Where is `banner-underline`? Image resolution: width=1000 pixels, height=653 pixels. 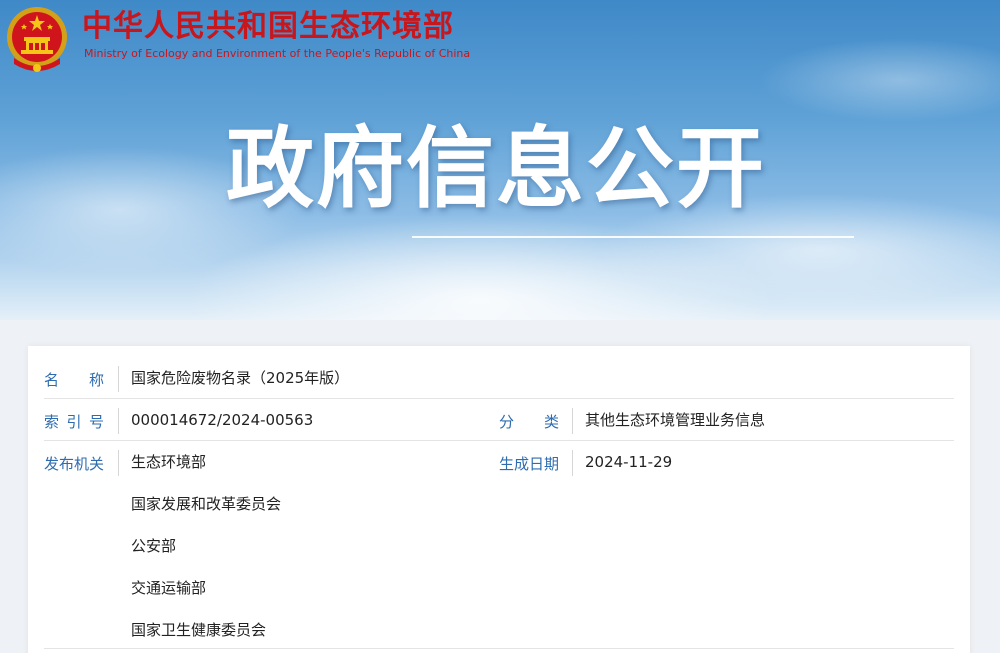
banner-underline is located at coordinates (633, 237).